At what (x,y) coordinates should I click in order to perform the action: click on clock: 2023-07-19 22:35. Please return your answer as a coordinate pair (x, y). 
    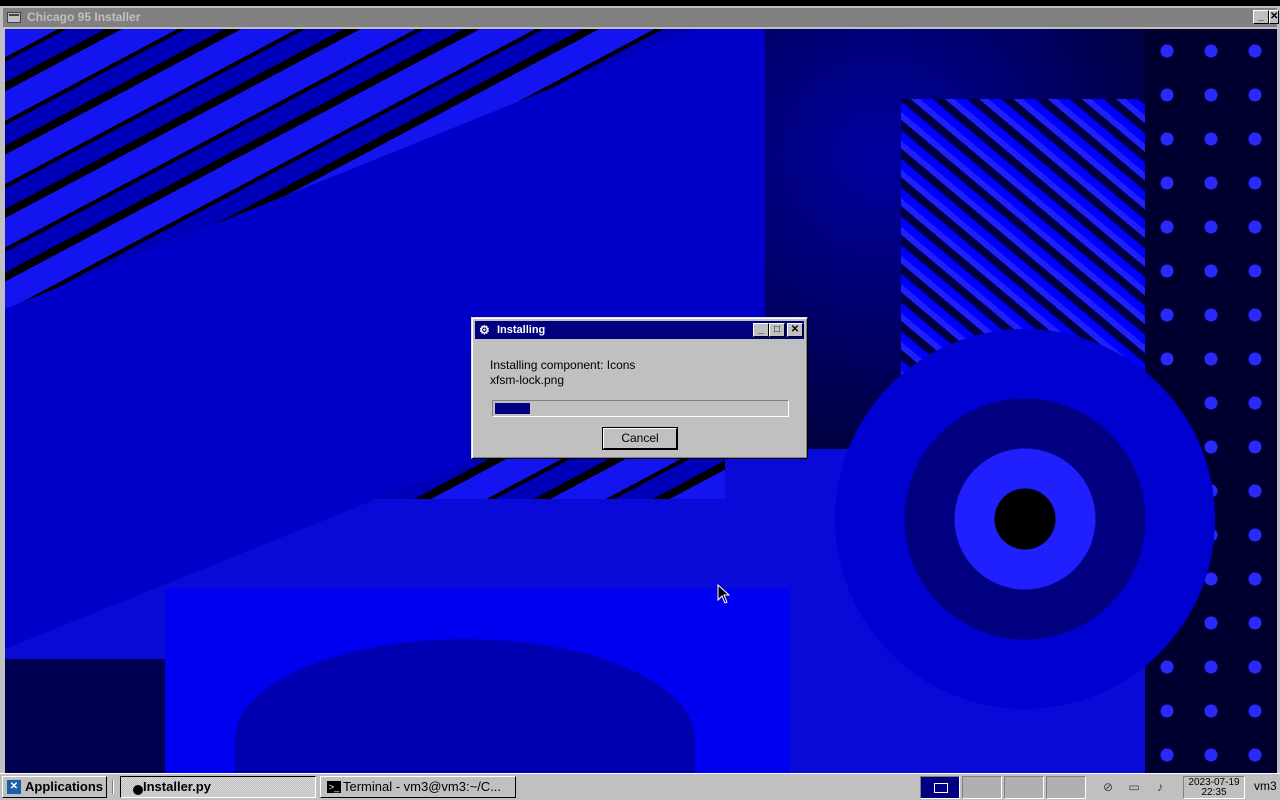
    Looking at the image, I should click on (1214, 787).